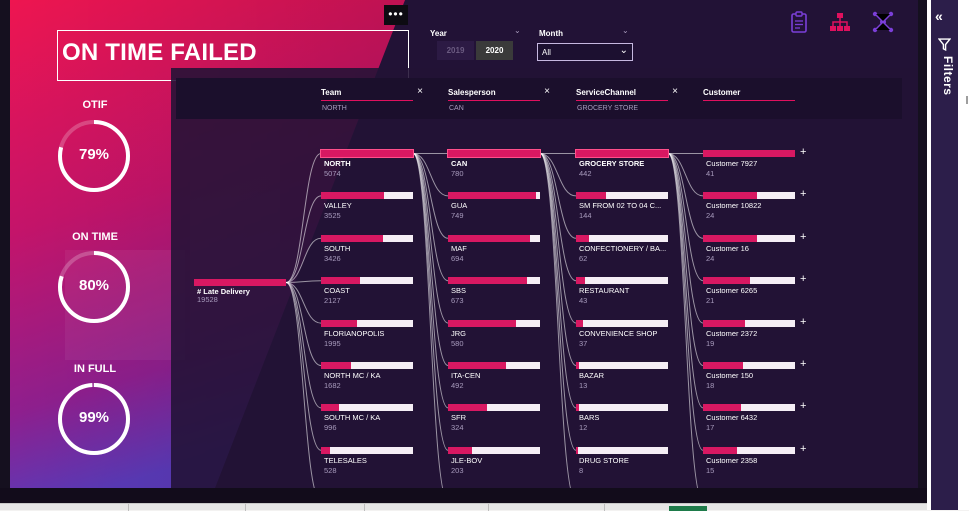  Describe the element at coordinates (583, 343) in the screenshot. I see `tree-node-value: 37` at that location.